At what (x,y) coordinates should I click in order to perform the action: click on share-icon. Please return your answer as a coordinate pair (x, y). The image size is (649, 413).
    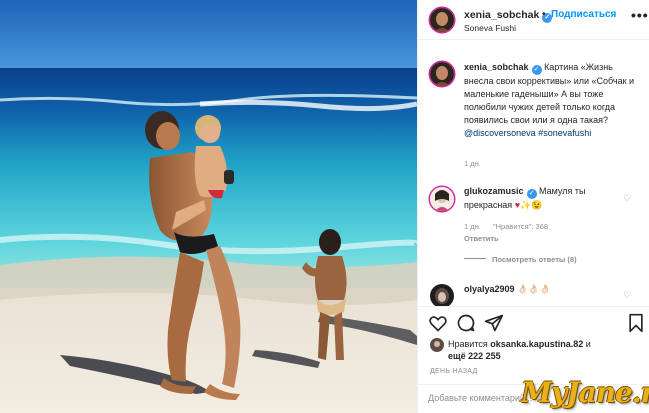
    Looking at the image, I should click on (494, 323).